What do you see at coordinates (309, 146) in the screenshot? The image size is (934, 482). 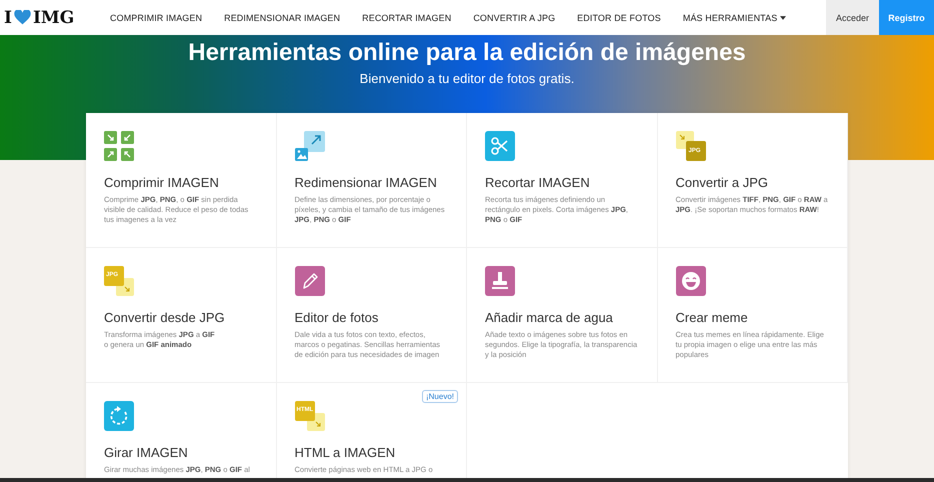 I see `resize-image-icon` at bounding box center [309, 146].